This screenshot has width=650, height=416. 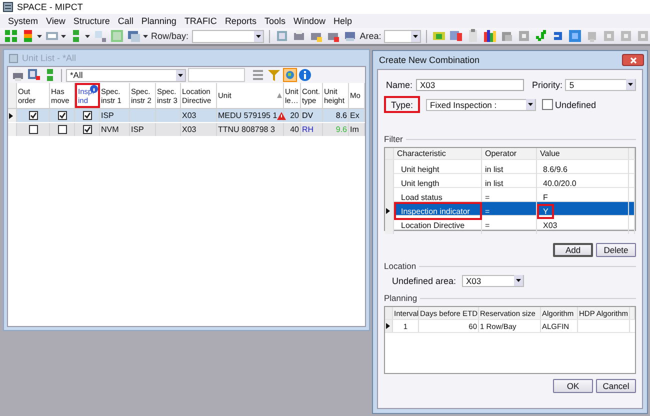 I want to click on close-icon, so click(x=633, y=60).